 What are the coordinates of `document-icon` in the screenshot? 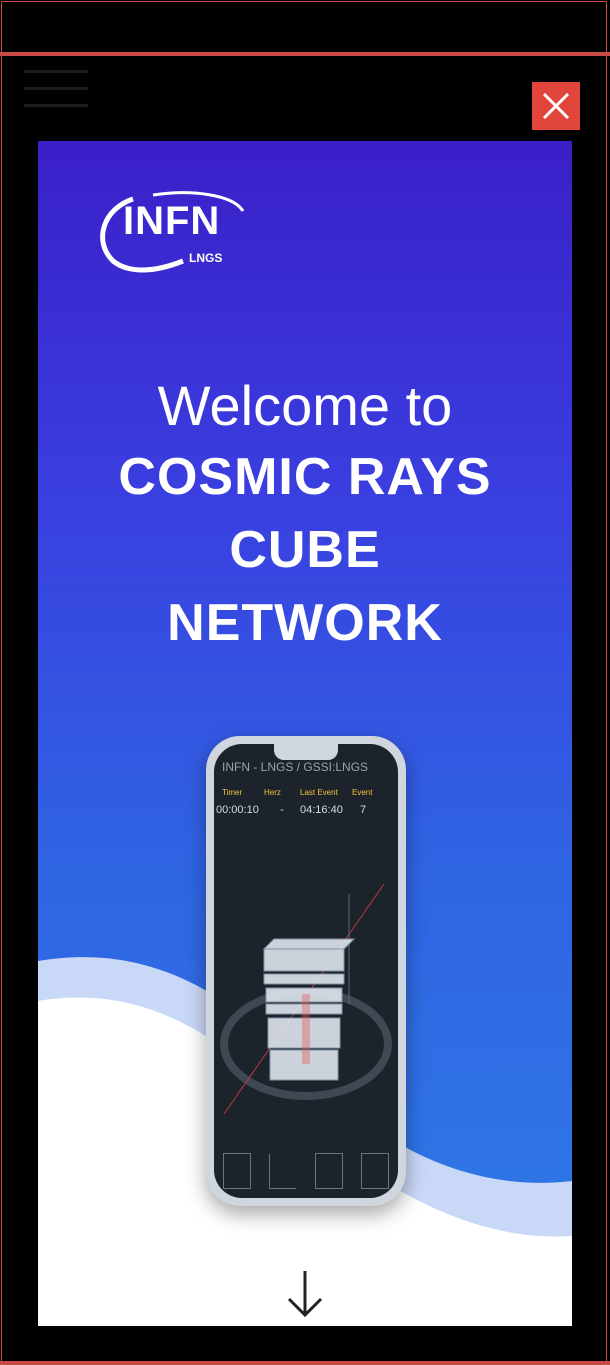 It's located at (374, 1171).